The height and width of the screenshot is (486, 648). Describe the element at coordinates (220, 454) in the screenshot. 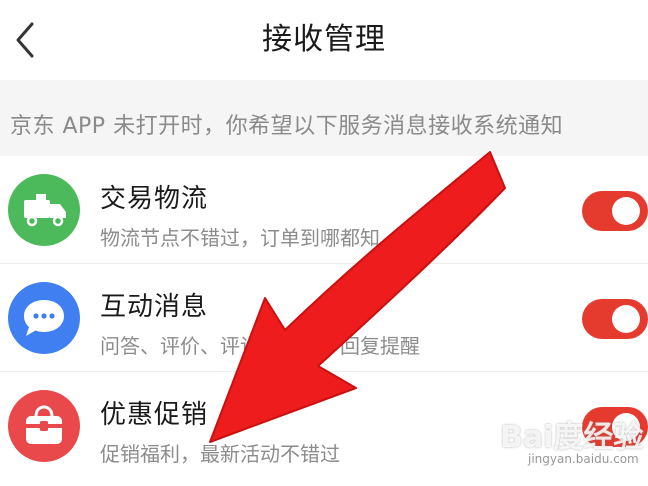

I see `item-subtitle: 促销福利，最新活动不错过` at that location.